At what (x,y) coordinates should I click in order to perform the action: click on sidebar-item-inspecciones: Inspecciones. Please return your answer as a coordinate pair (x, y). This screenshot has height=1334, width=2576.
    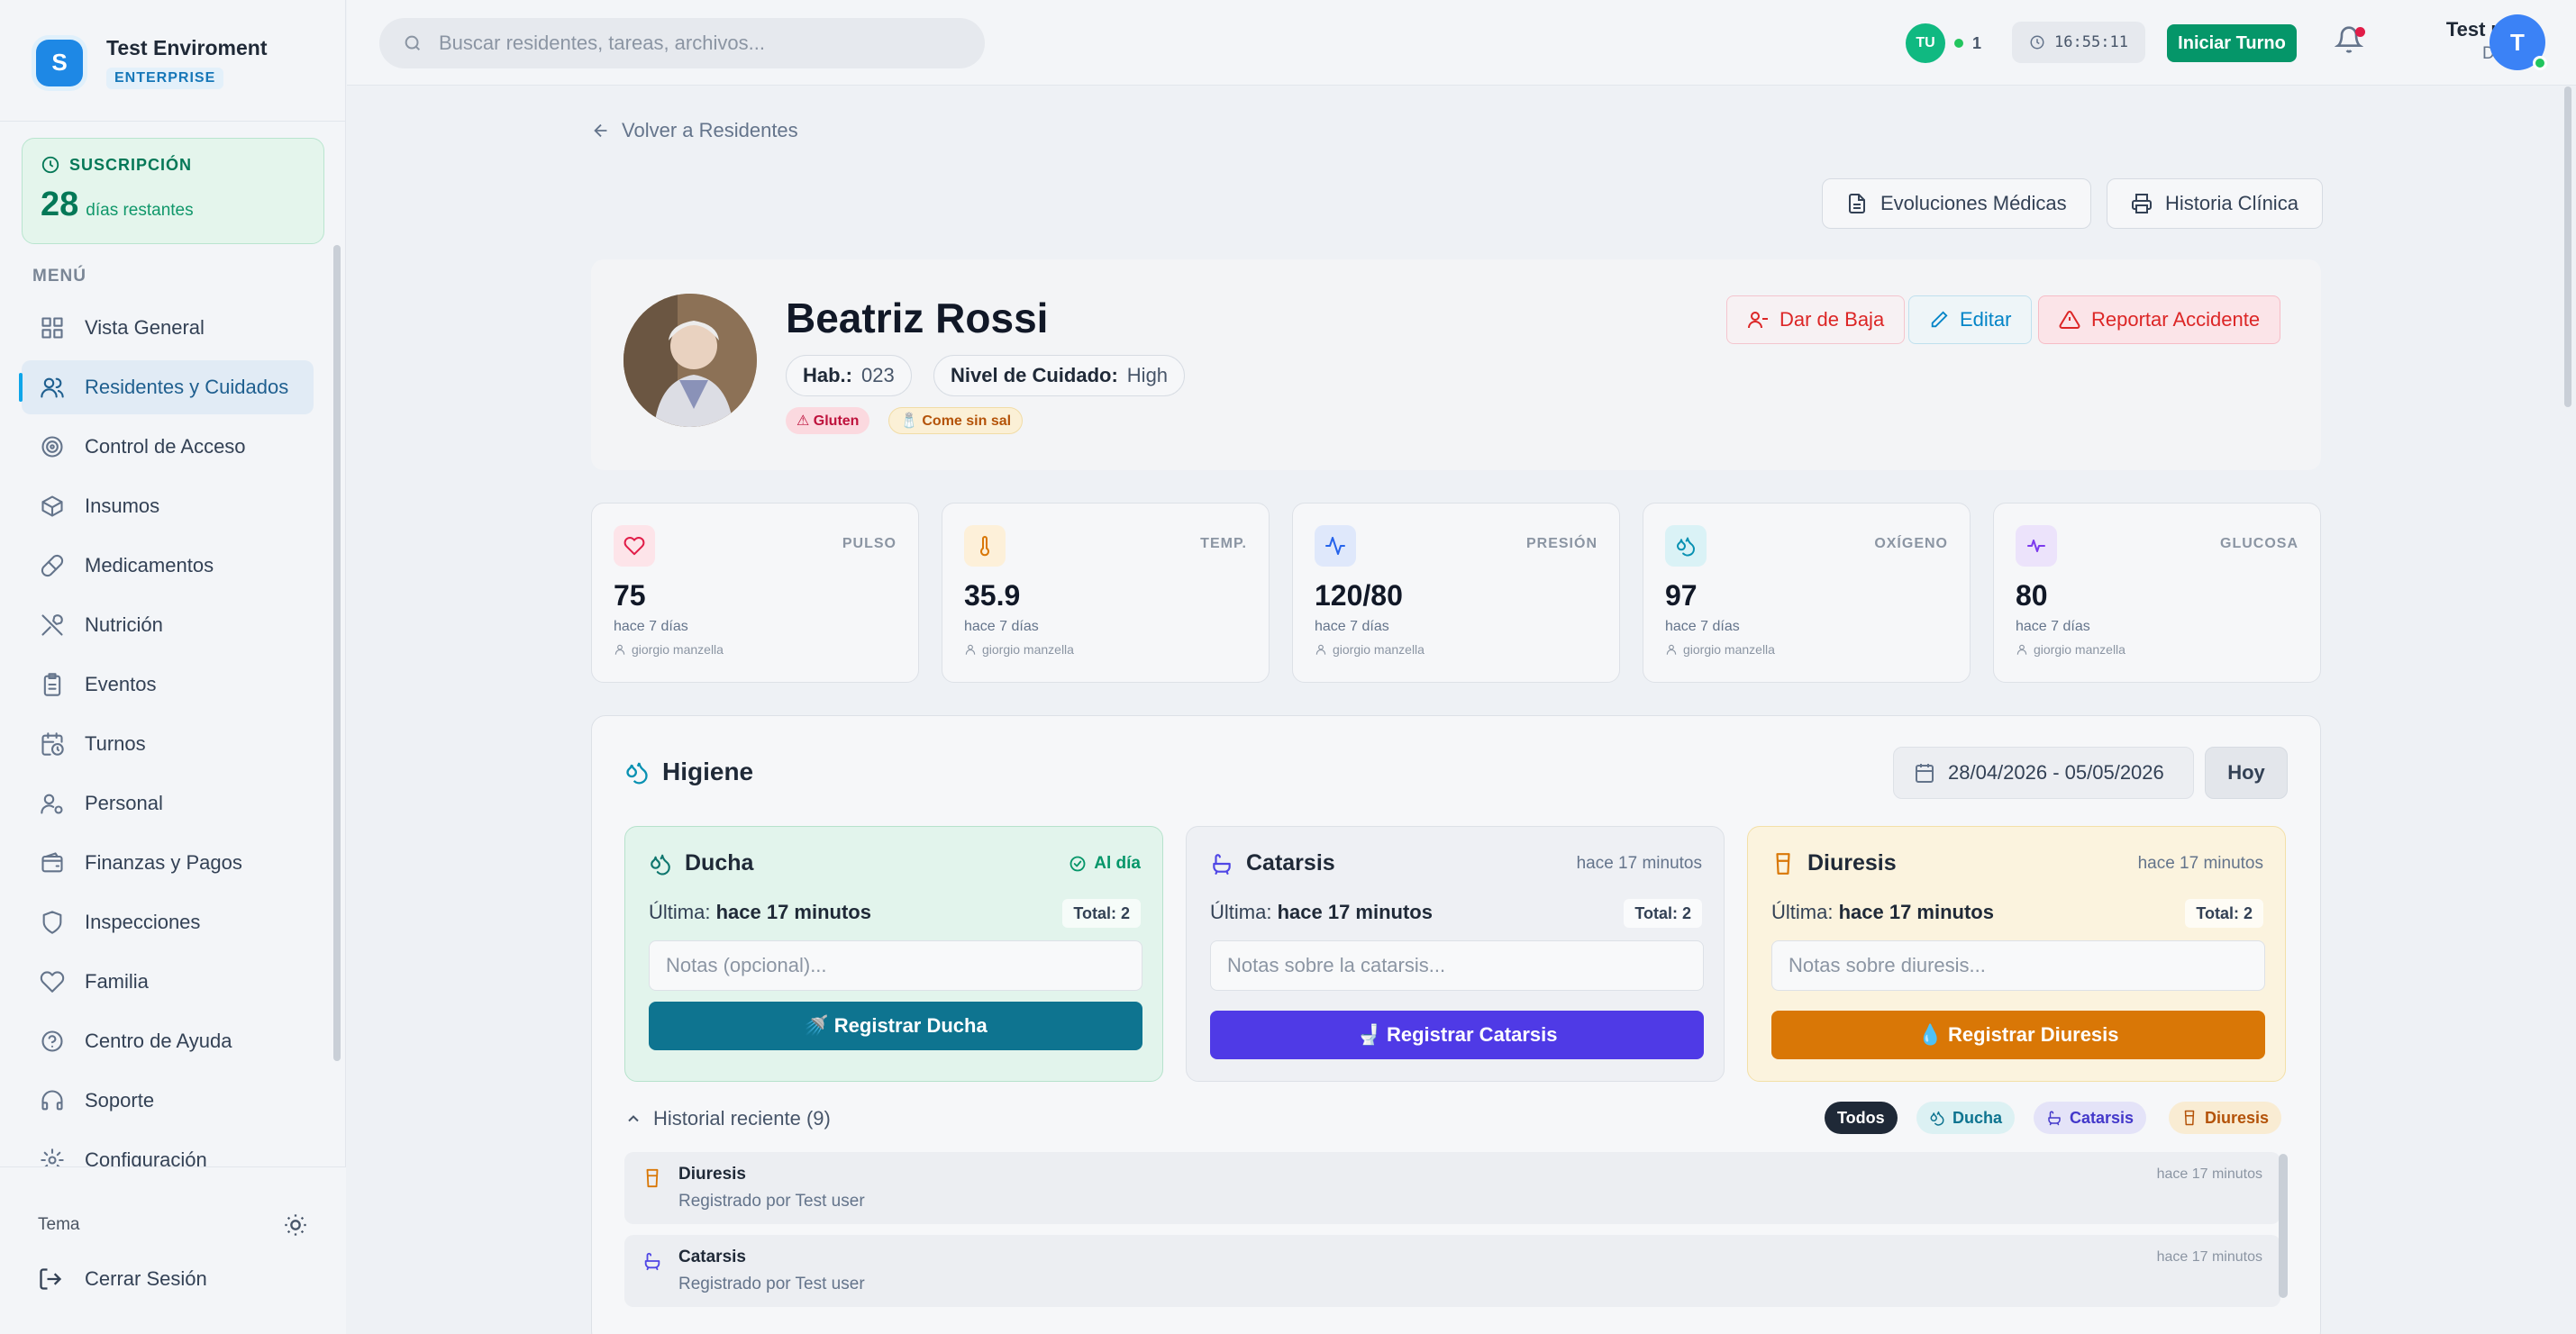
    Looking at the image, I should click on (168, 922).